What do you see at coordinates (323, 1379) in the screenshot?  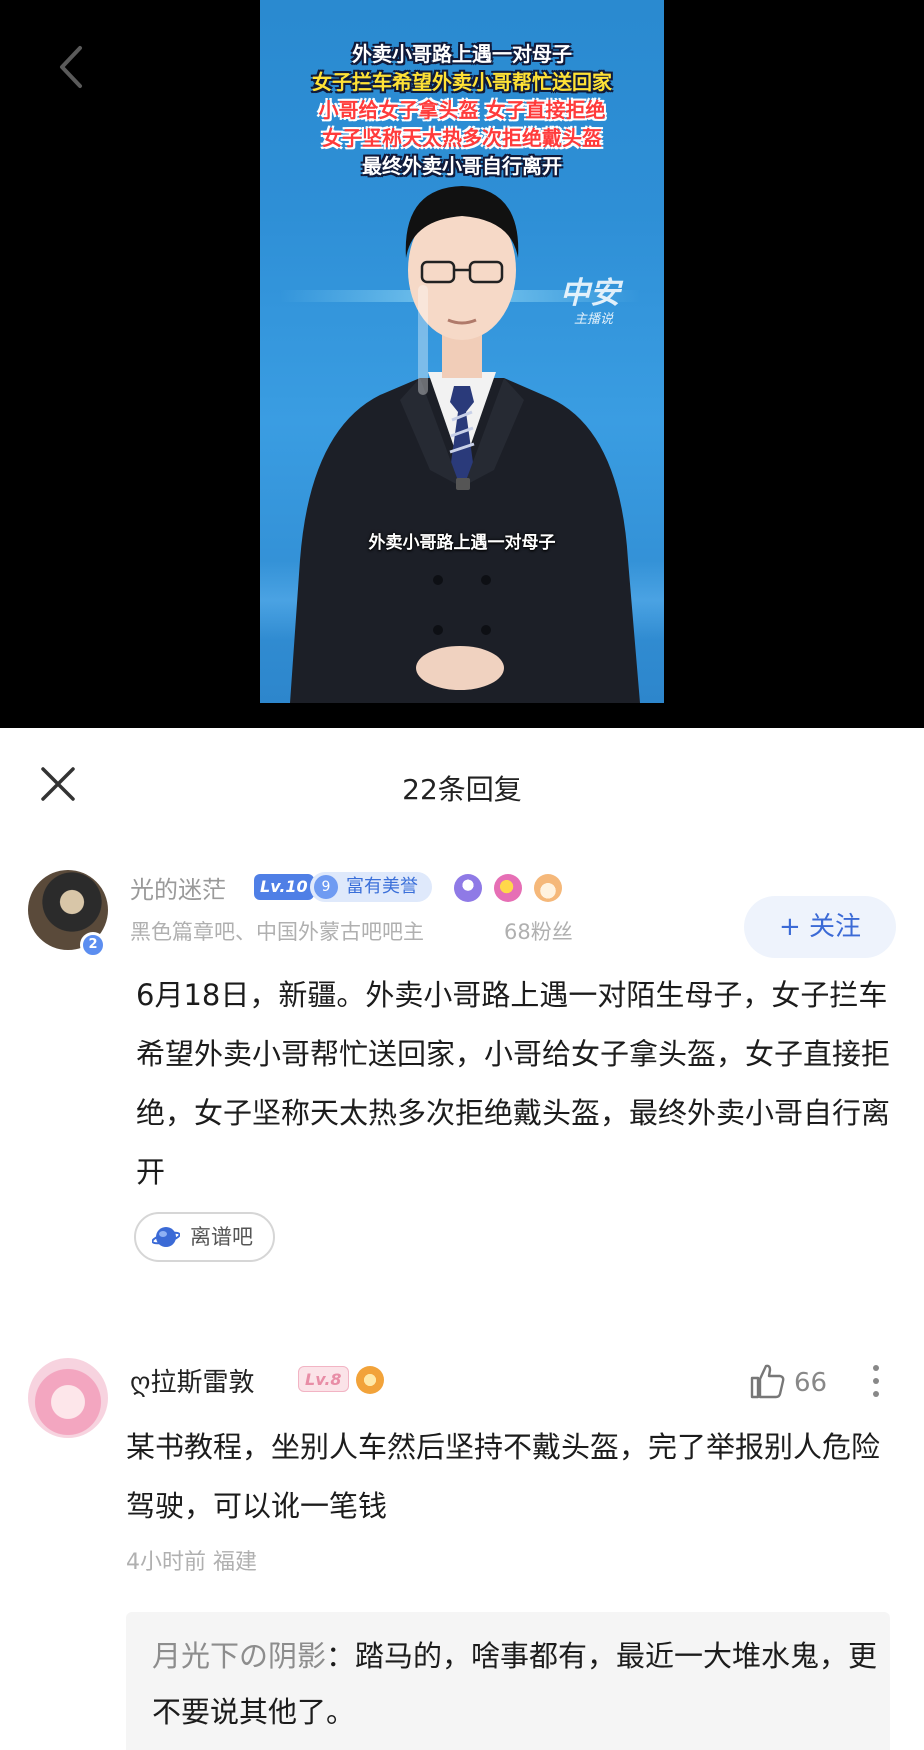 I see `level-badge: Lv.8` at bounding box center [323, 1379].